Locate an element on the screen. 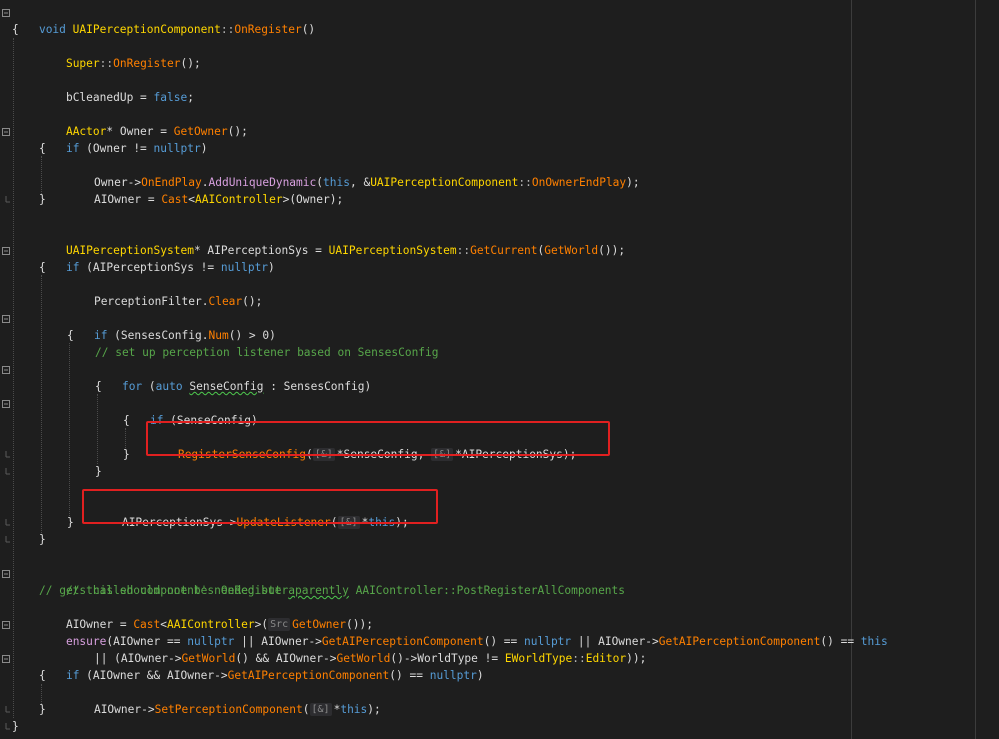  function-name: OnRegister is located at coordinates (268, 29).